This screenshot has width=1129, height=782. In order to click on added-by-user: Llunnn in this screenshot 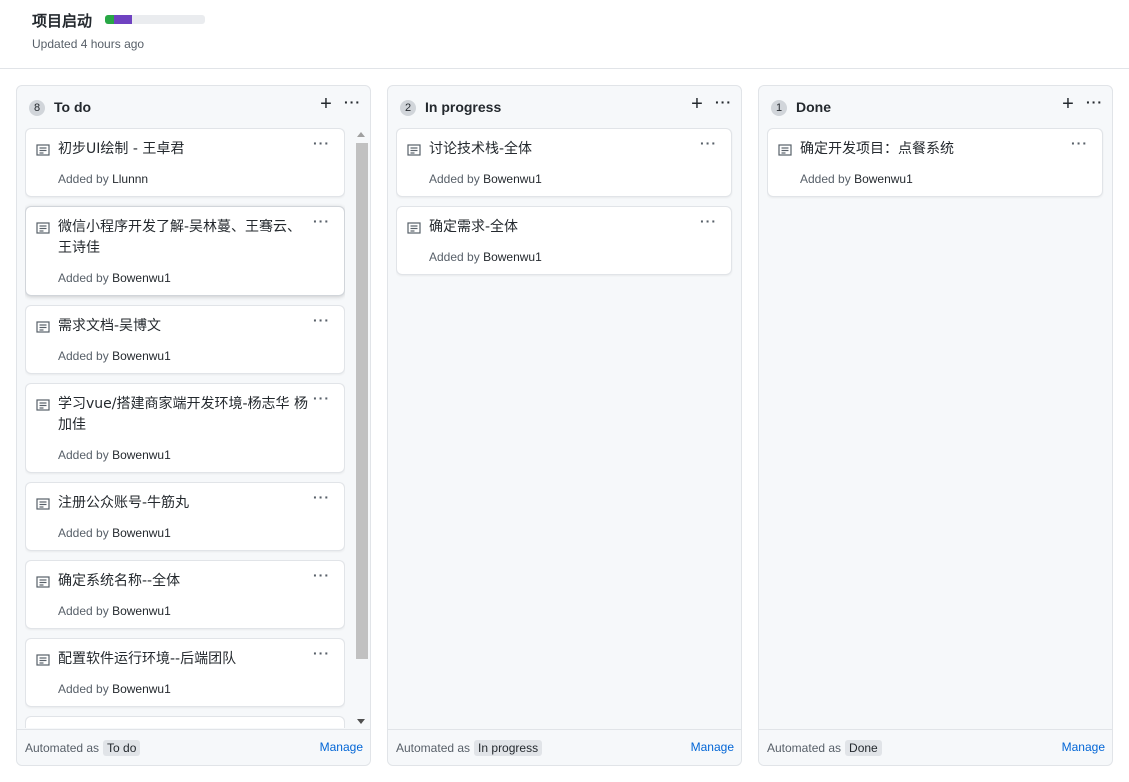, I will do `click(130, 179)`.